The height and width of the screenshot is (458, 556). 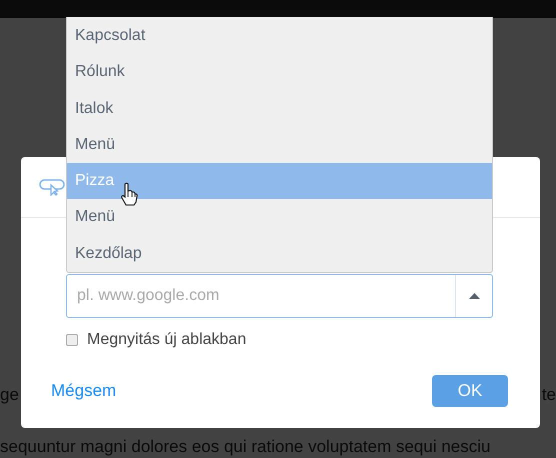 I want to click on caret-up-icon, so click(x=474, y=296).